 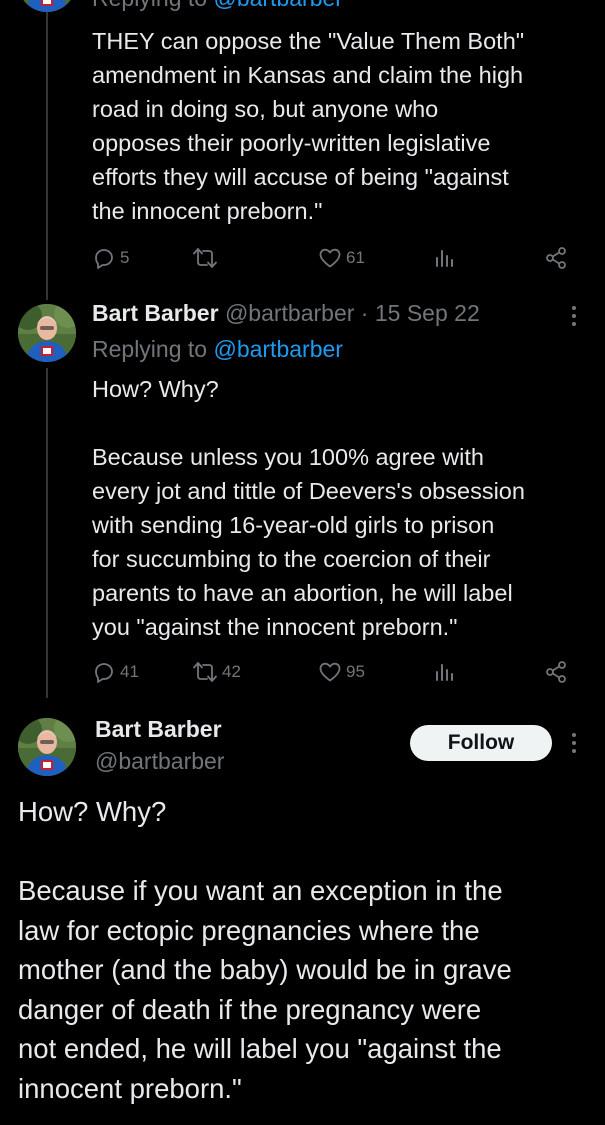 I want to click on follow-button: Follow, so click(x=481, y=743).